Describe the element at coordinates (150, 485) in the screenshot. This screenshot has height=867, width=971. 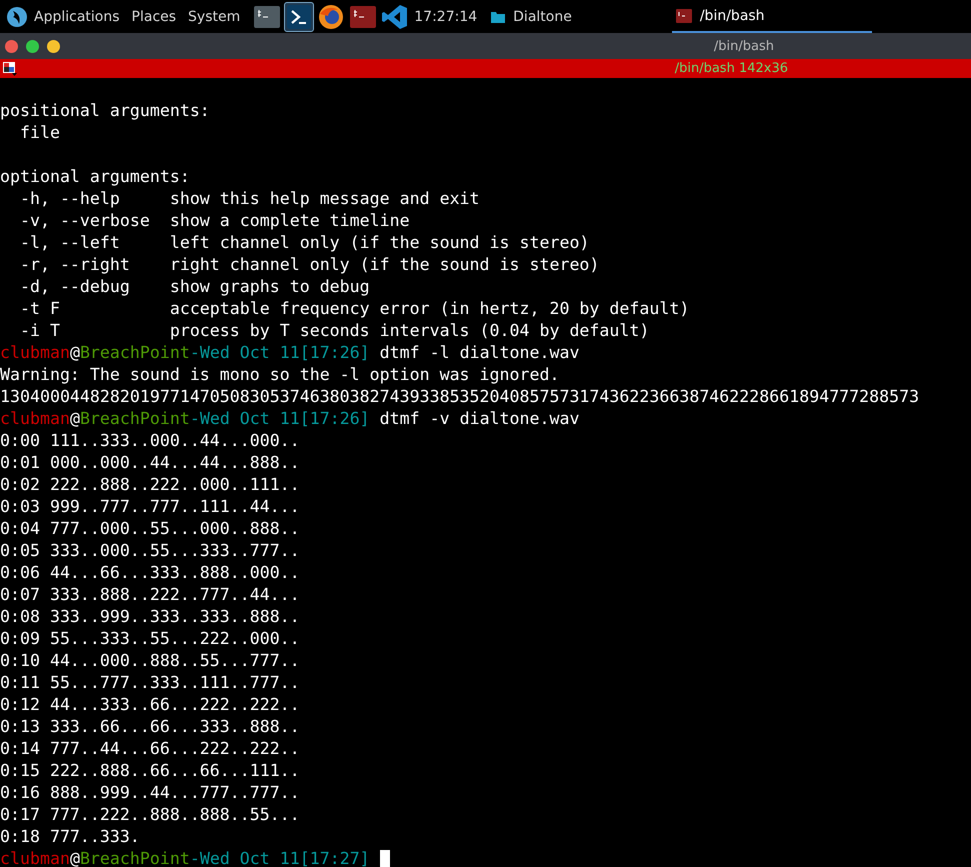
I see `terminal-line: 0:02 222..888..222..000..111..` at that location.